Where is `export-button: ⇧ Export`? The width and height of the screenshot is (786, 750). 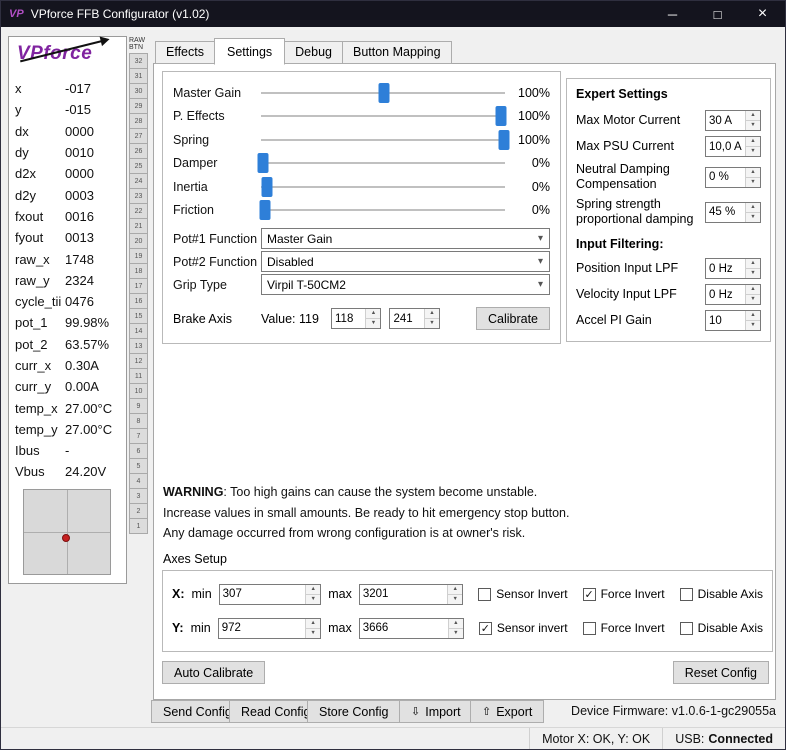
export-button: ⇧ Export is located at coordinates (507, 711).